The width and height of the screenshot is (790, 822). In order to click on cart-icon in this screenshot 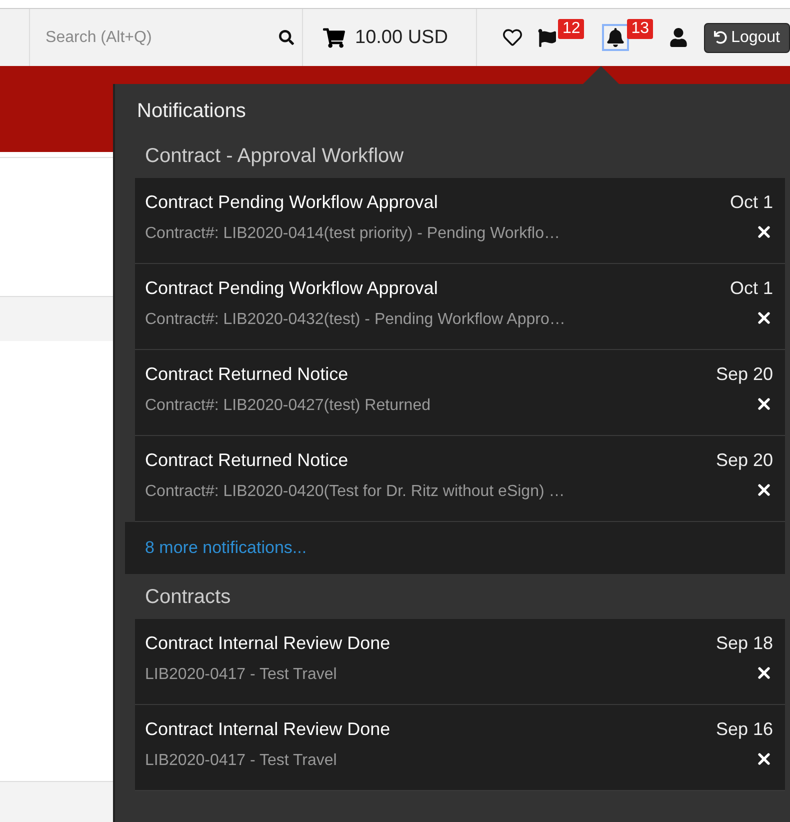, I will do `click(334, 37)`.